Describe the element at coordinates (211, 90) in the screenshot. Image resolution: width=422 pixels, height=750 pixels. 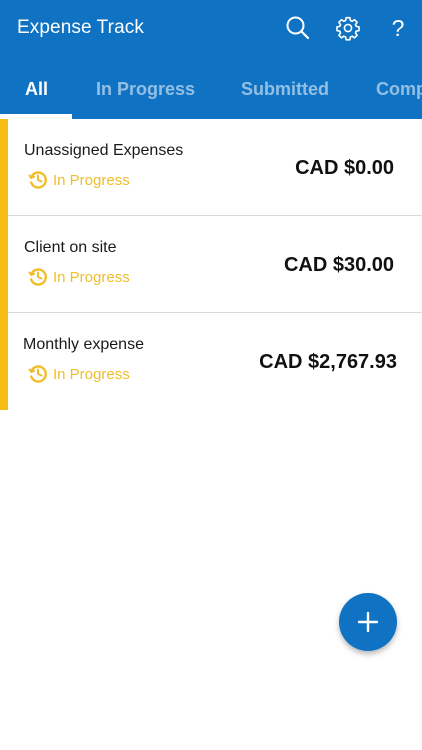
I see `tab-bar: All In Progress Submitted Comp` at that location.